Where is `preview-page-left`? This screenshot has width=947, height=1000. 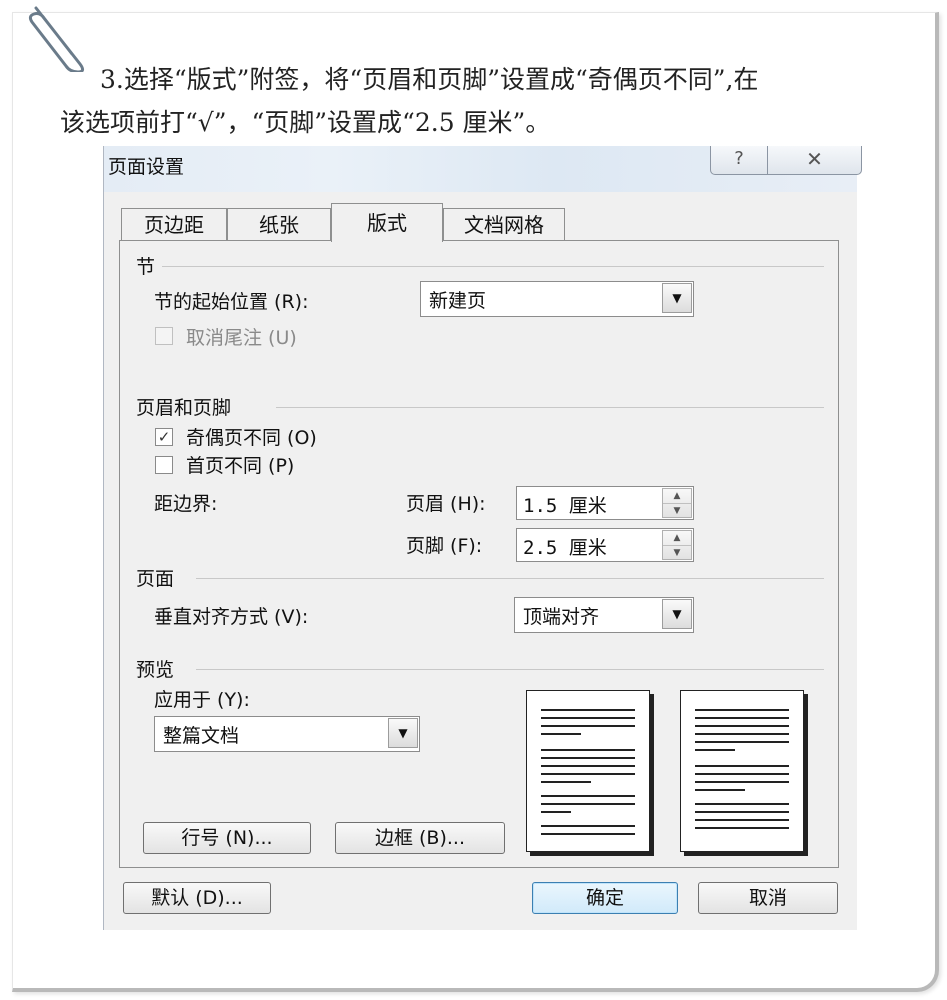 preview-page-left is located at coordinates (588, 771).